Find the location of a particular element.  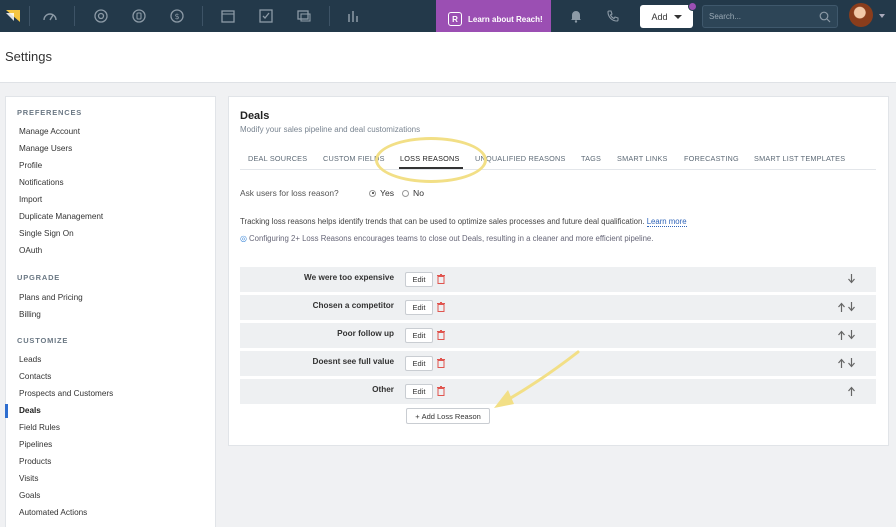

radio-yes: Yes is located at coordinates (381, 193).